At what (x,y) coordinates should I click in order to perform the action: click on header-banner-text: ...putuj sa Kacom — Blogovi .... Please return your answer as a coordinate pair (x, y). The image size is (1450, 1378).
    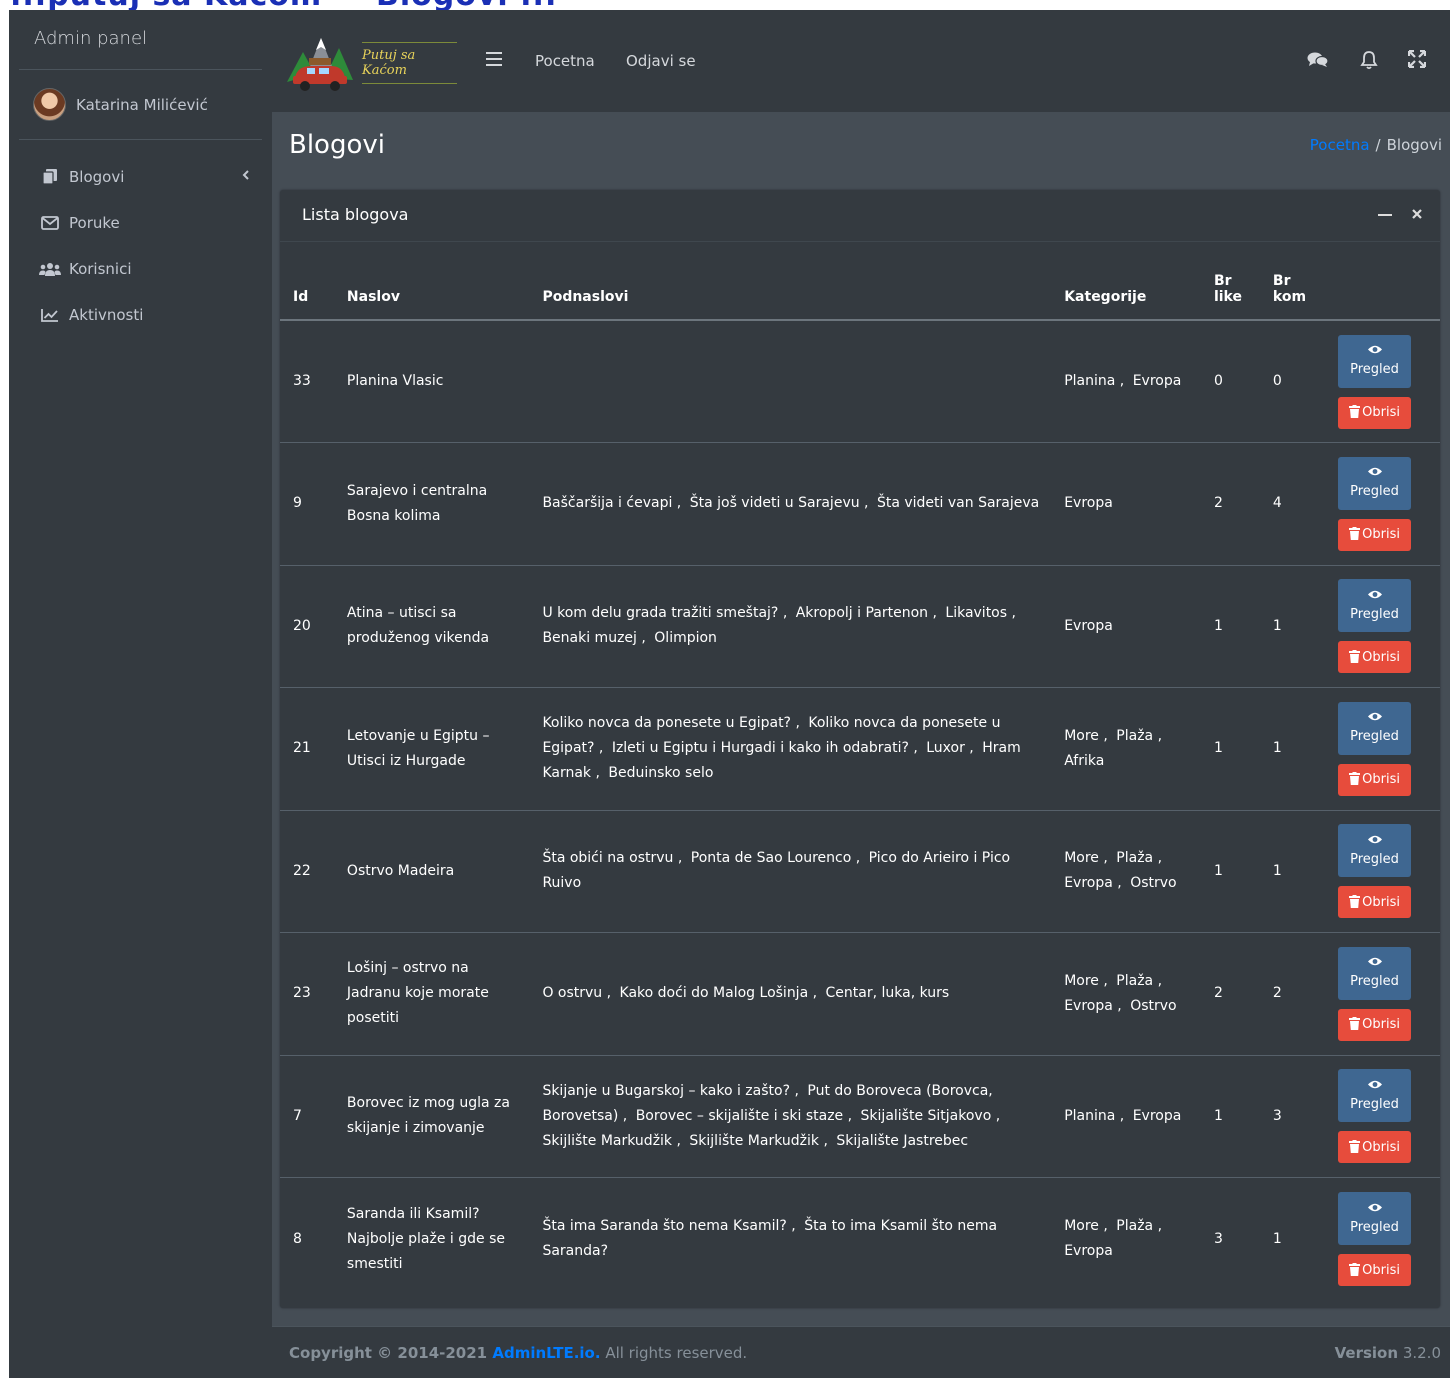
    Looking at the image, I should click on (283, 5).